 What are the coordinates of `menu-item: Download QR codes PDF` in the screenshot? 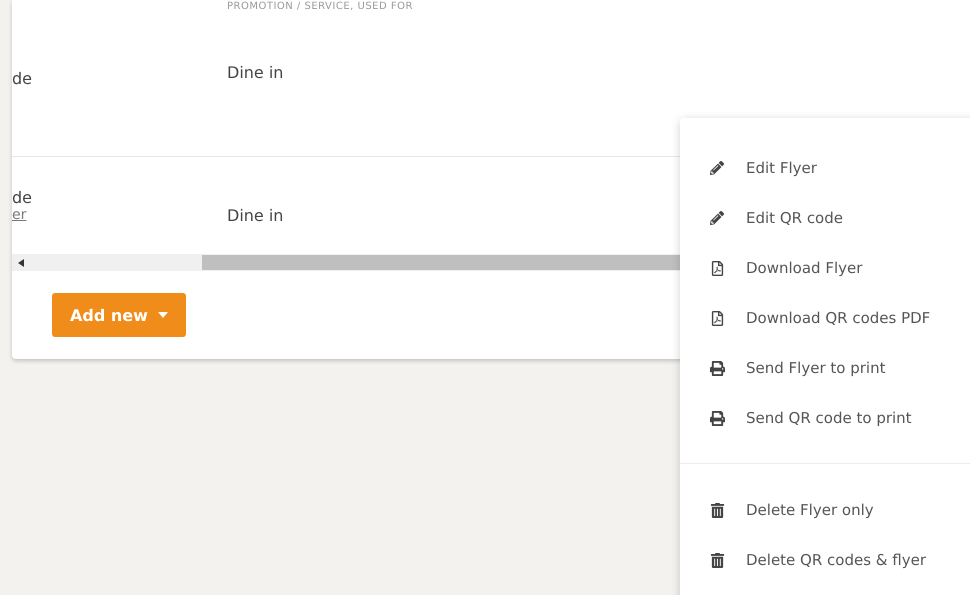 It's located at (825, 318).